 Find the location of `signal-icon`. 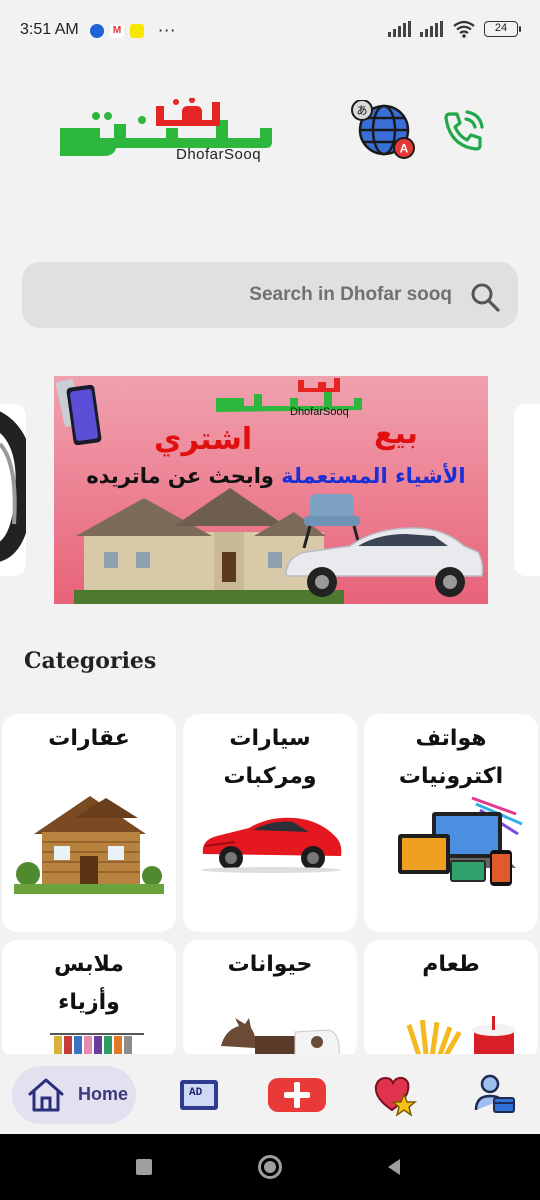

signal-icon is located at coordinates (399, 29).